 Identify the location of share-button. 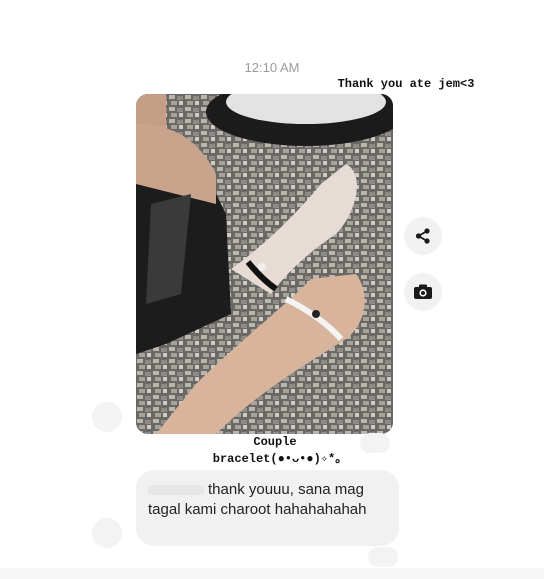
(423, 236).